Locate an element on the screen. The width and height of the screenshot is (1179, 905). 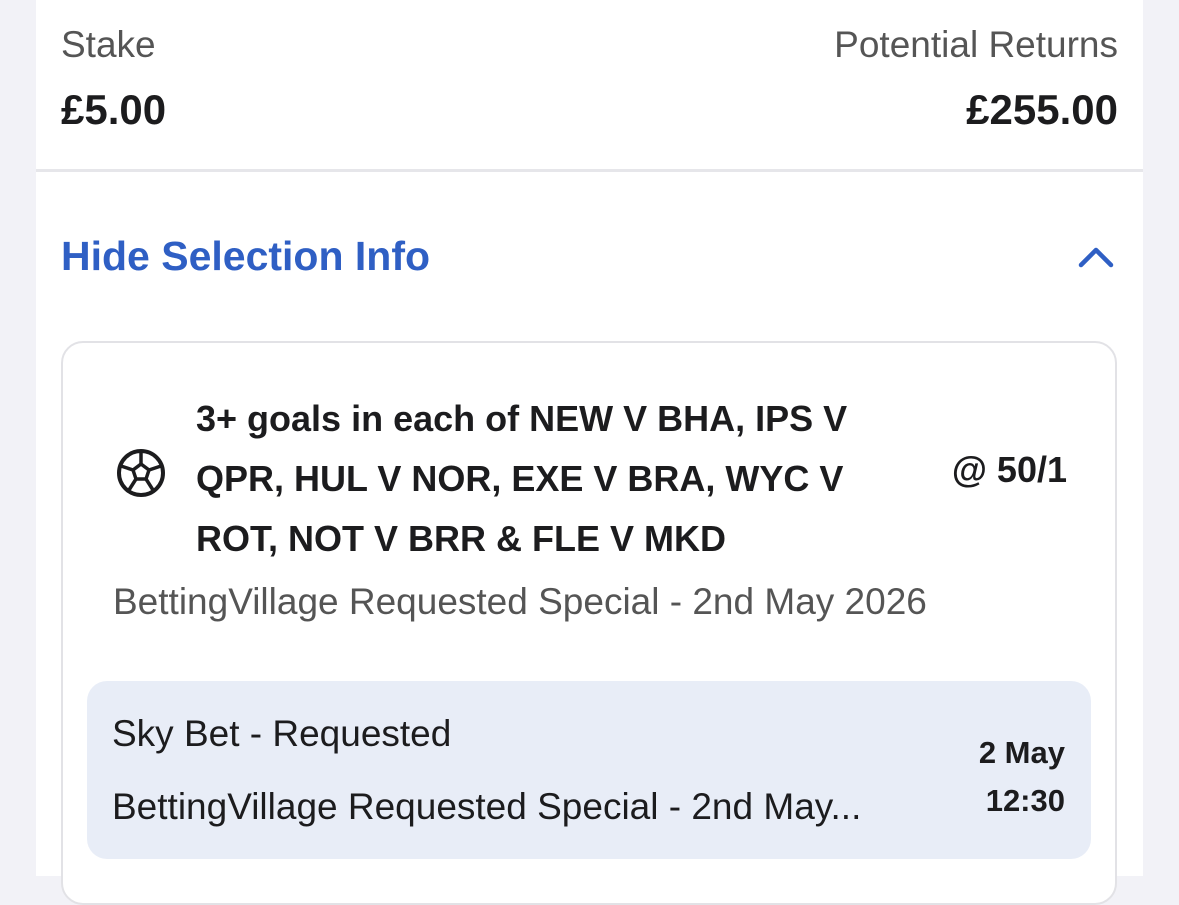
market-provider: Sky Bet - Requested is located at coordinates (282, 733).